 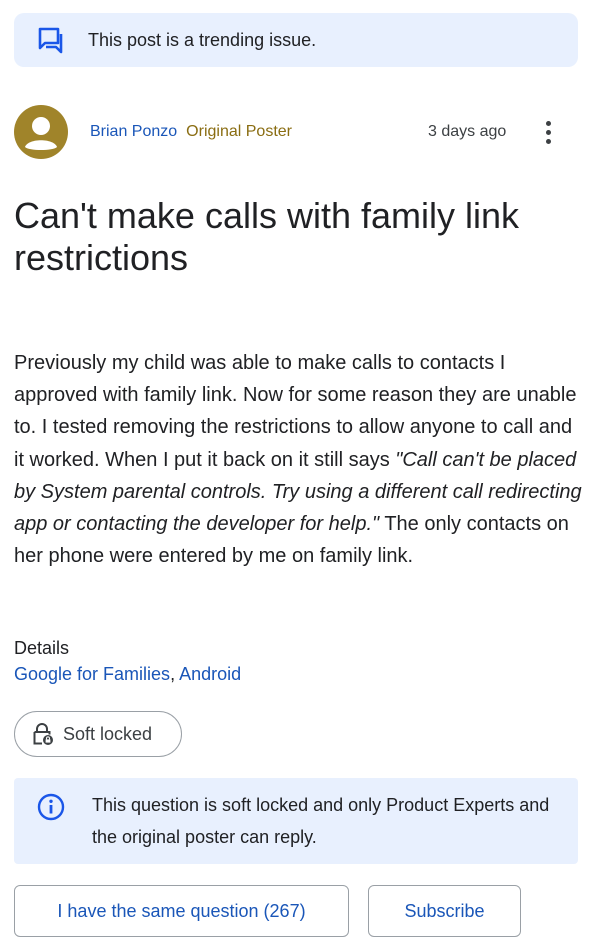 I want to click on details-links: Google for Families, Android, so click(x=127, y=674).